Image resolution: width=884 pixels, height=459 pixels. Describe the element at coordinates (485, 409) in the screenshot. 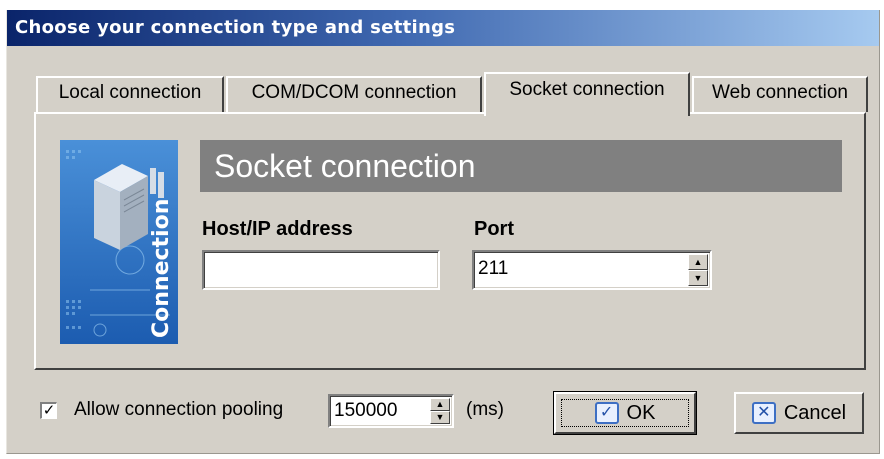

I see `units-label: (ms)` at that location.